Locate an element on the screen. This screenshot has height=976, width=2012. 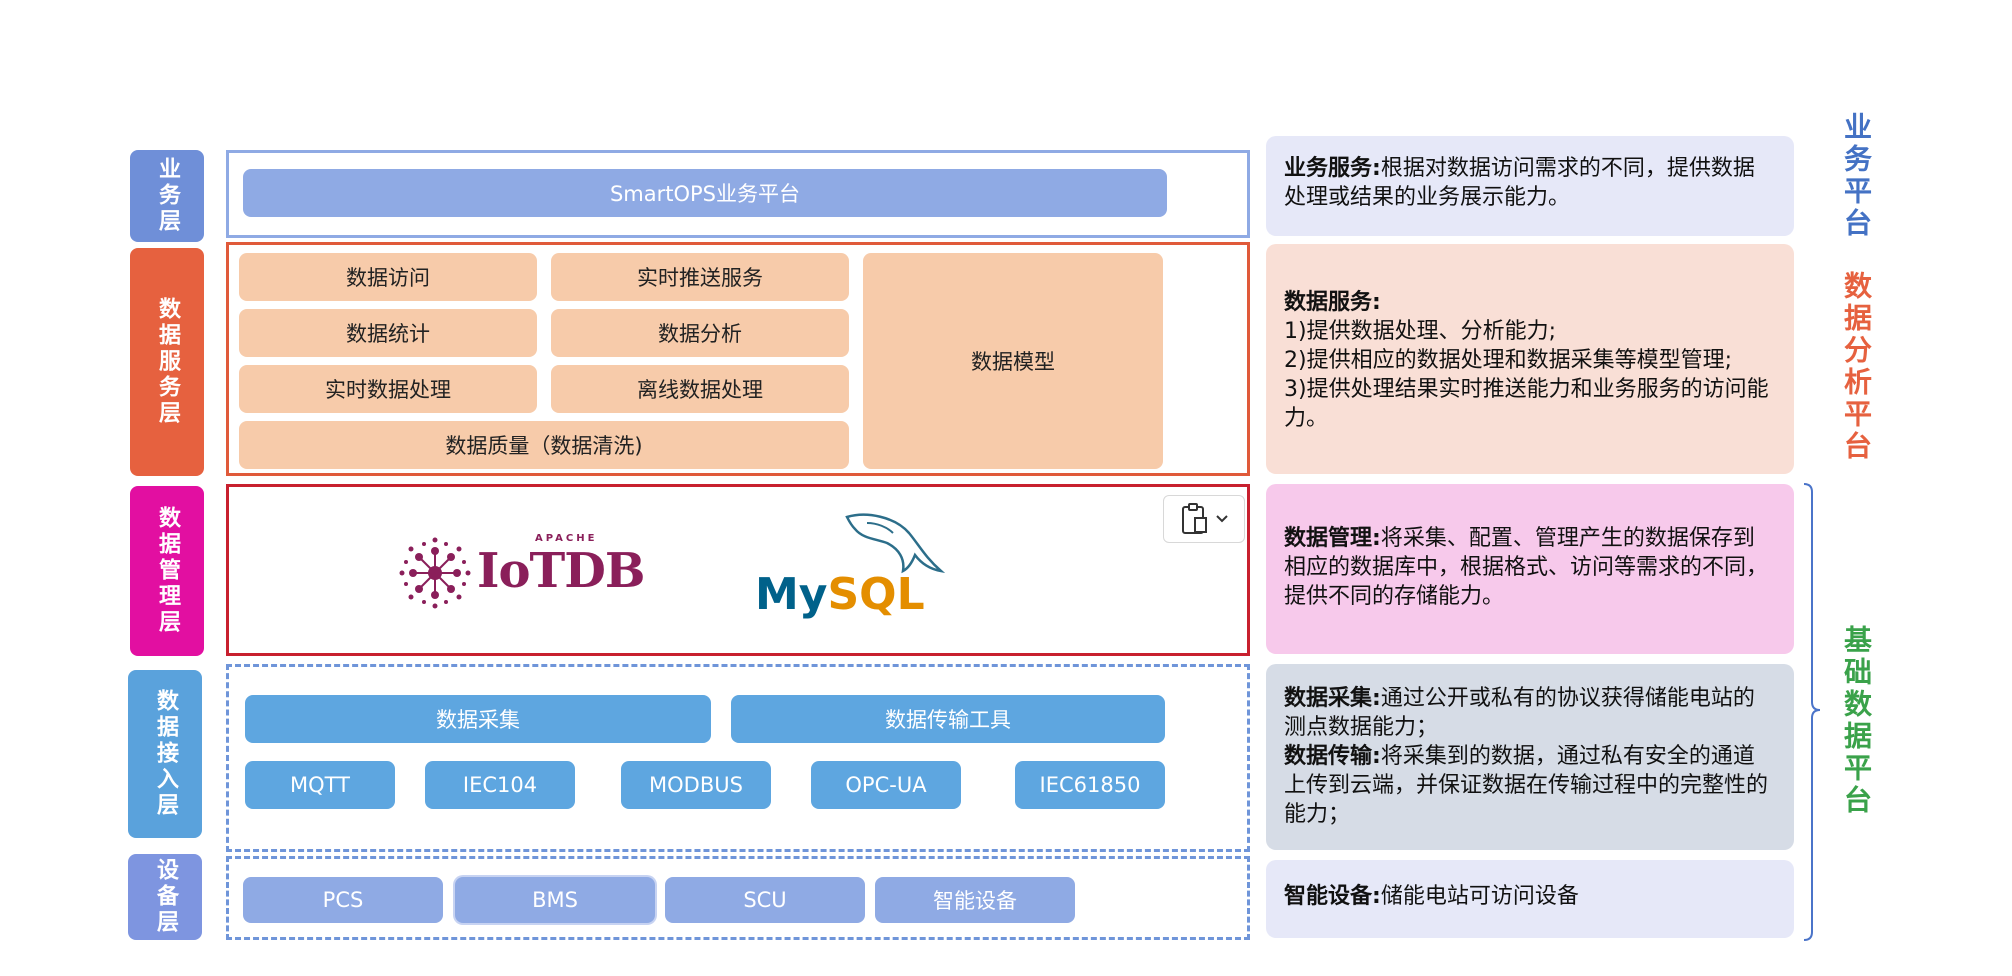
data-access-service-box: 数据访问 is located at coordinates (388, 277).